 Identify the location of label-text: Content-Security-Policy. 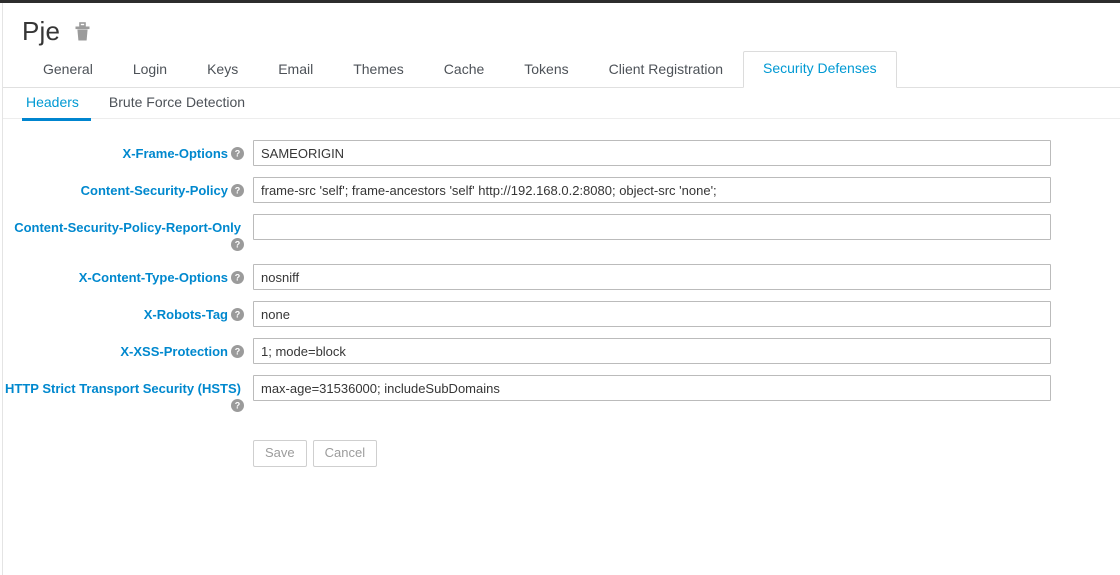
(154, 190).